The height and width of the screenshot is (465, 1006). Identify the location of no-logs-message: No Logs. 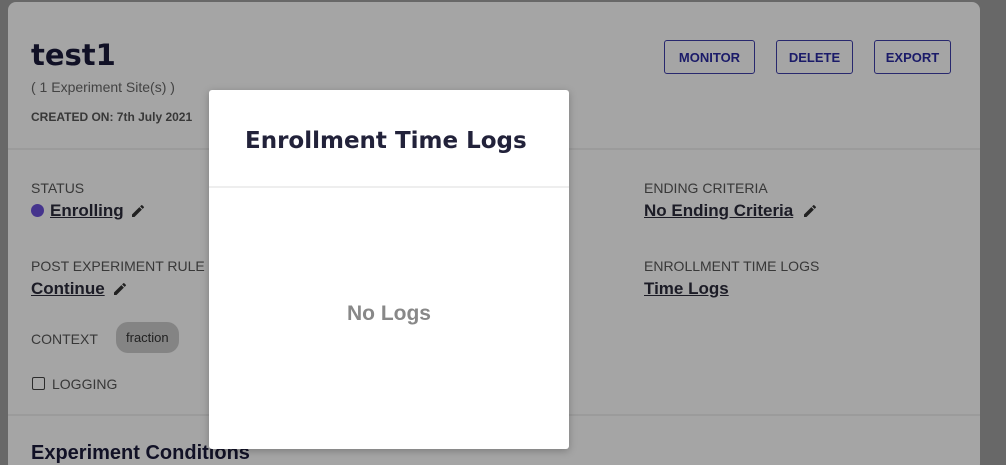
(389, 313).